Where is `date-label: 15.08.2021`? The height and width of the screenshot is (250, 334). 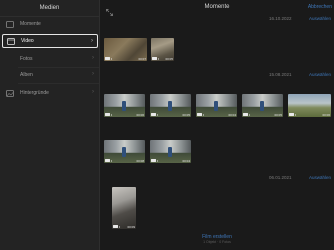 date-label: 15.08.2021 is located at coordinates (280, 74).